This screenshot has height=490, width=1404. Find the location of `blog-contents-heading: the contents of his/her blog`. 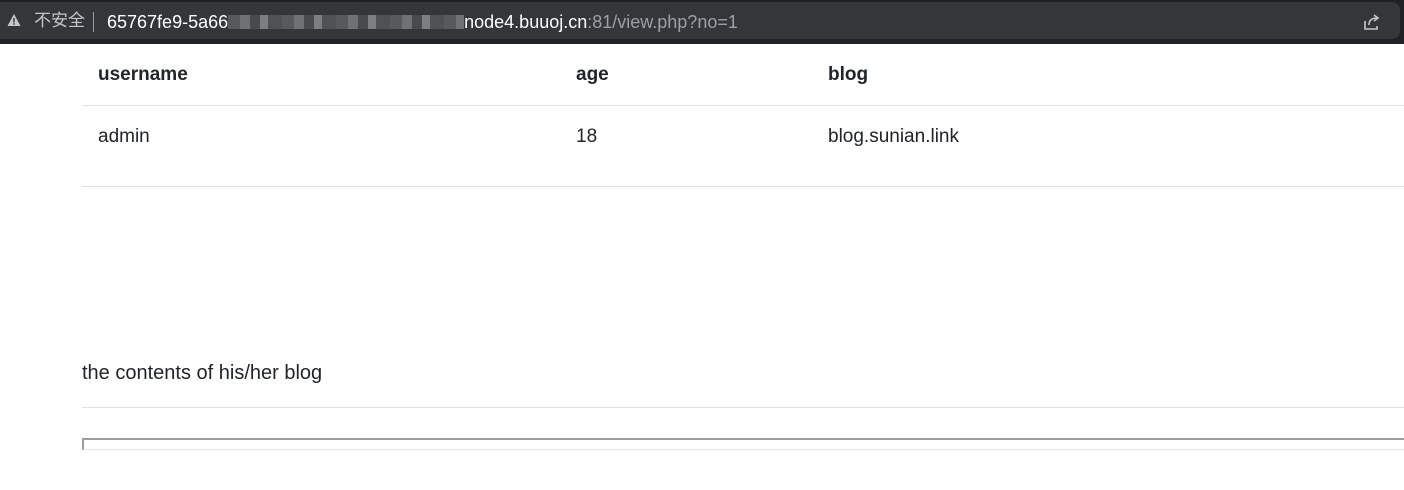

blog-contents-heading: the contents of his/her blog is located at coordinates (202, 373).